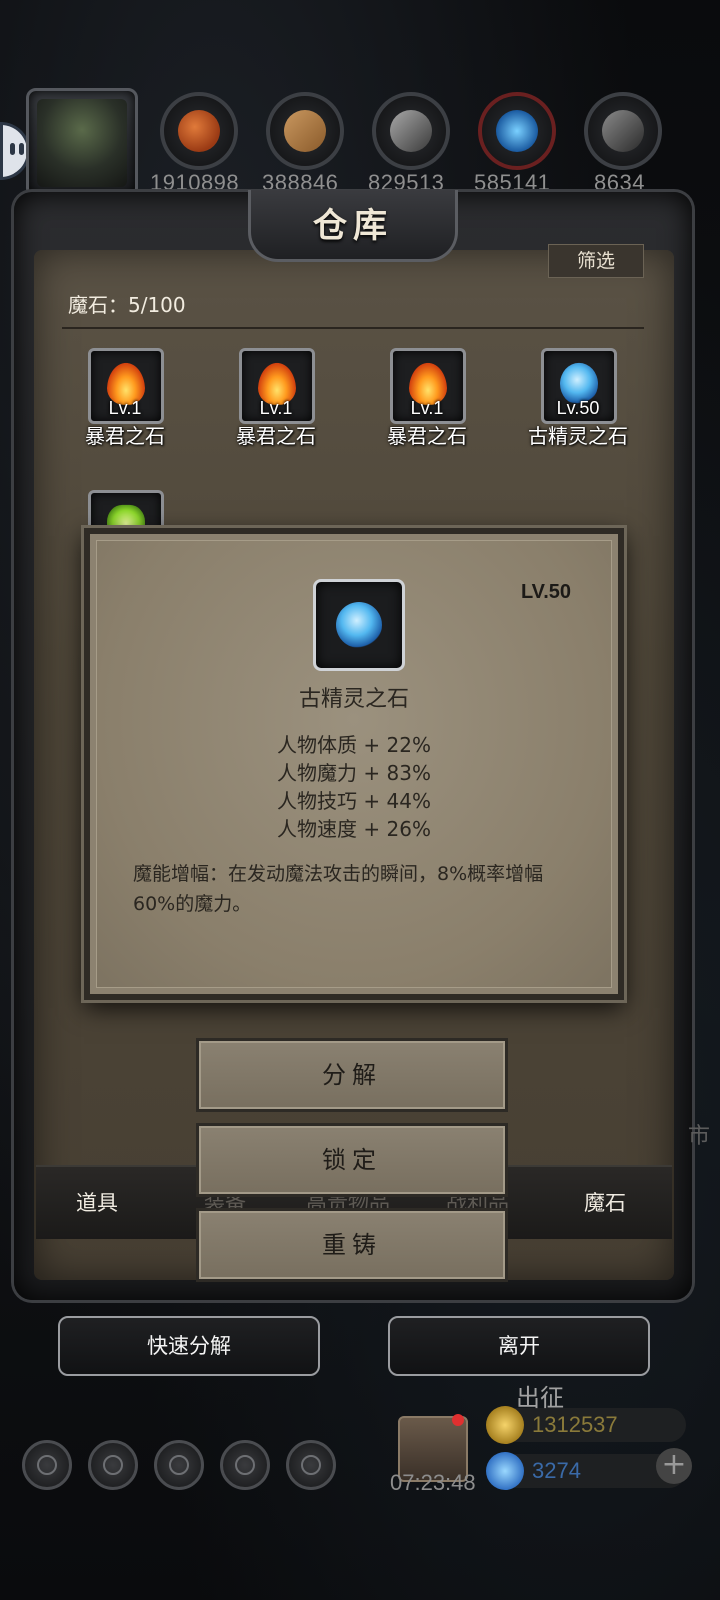 Image resolution: width=720 pixels, height=1600 pixels. What do you see at coordinates (97, 1202) in the screenshot?
I see `tab-items: 道具` at bounding box center [97, 1202].